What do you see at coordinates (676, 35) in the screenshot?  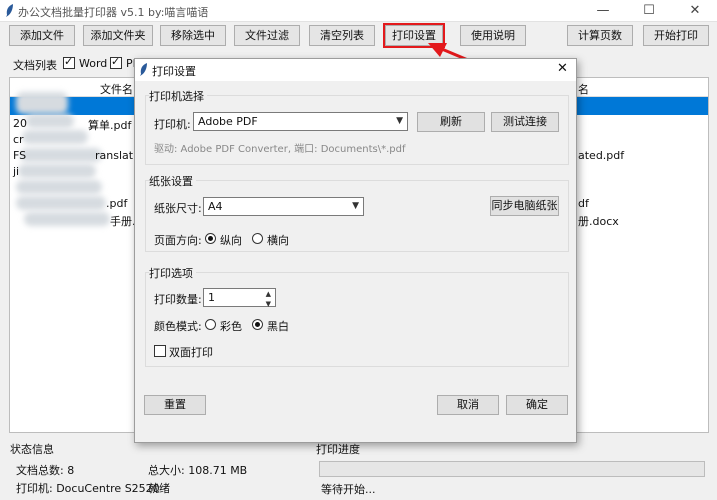 I see `start-print-button: 开始打印` at bounding box center [676, 35].